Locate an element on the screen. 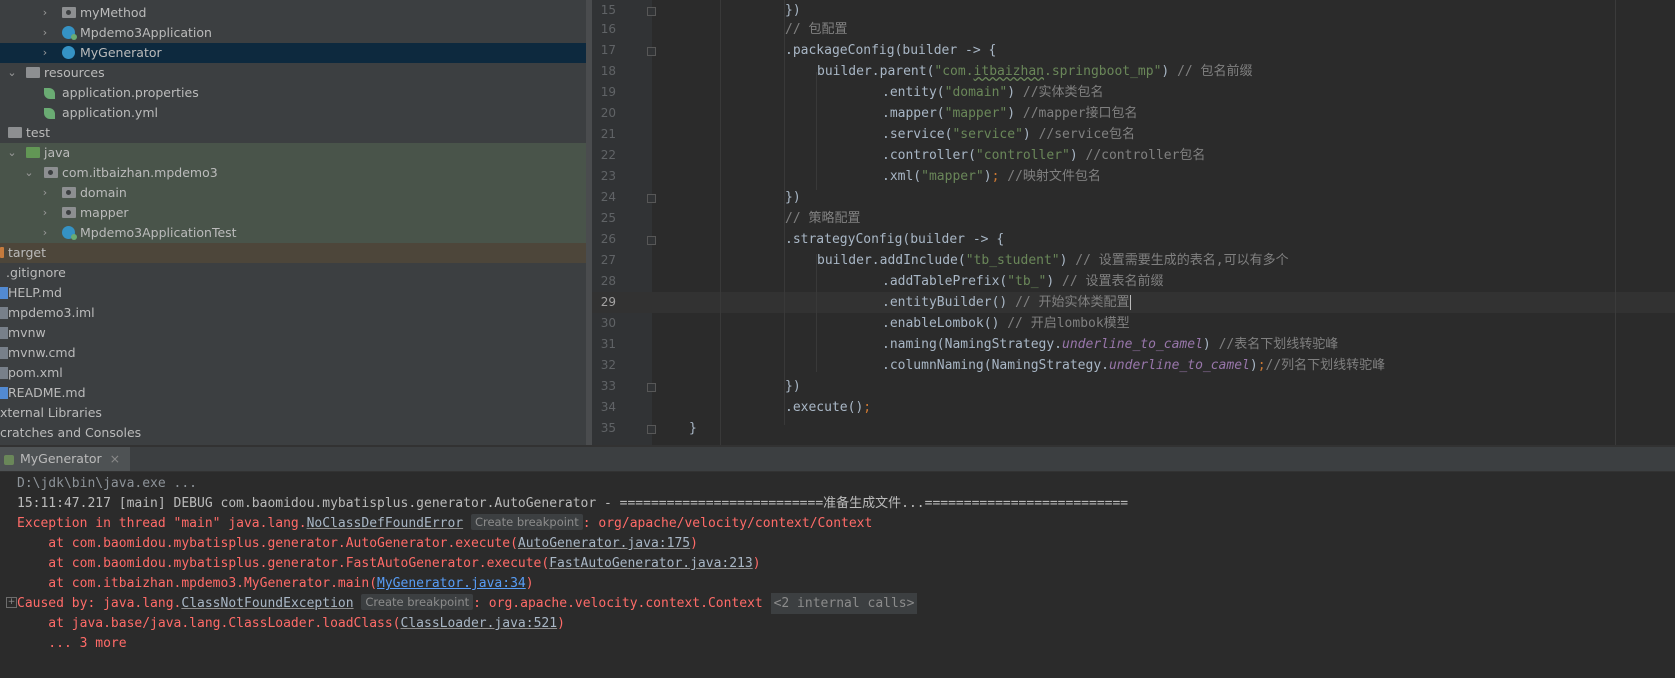  tree-item-label: java is located at coordinates (57, 152).